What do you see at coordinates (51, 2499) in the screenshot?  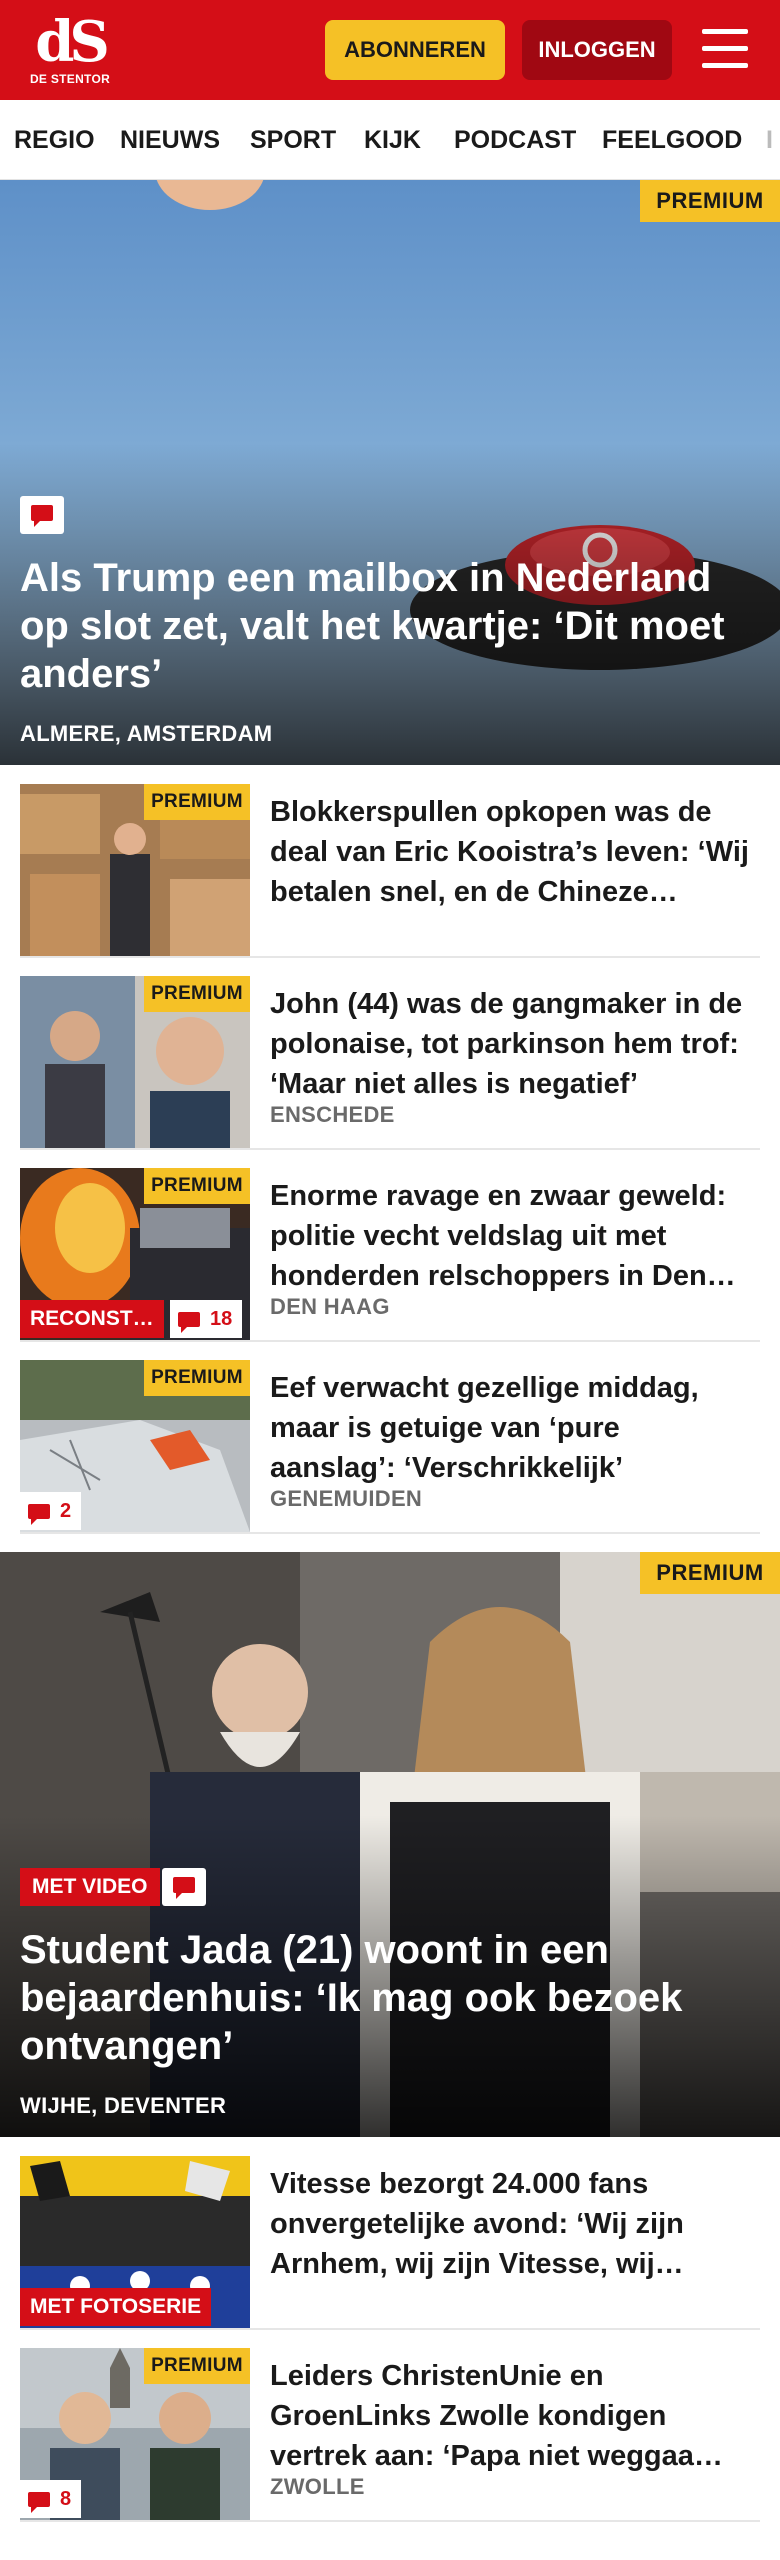 I see `comments-badge: 8` at bounding box center [51, 2499].